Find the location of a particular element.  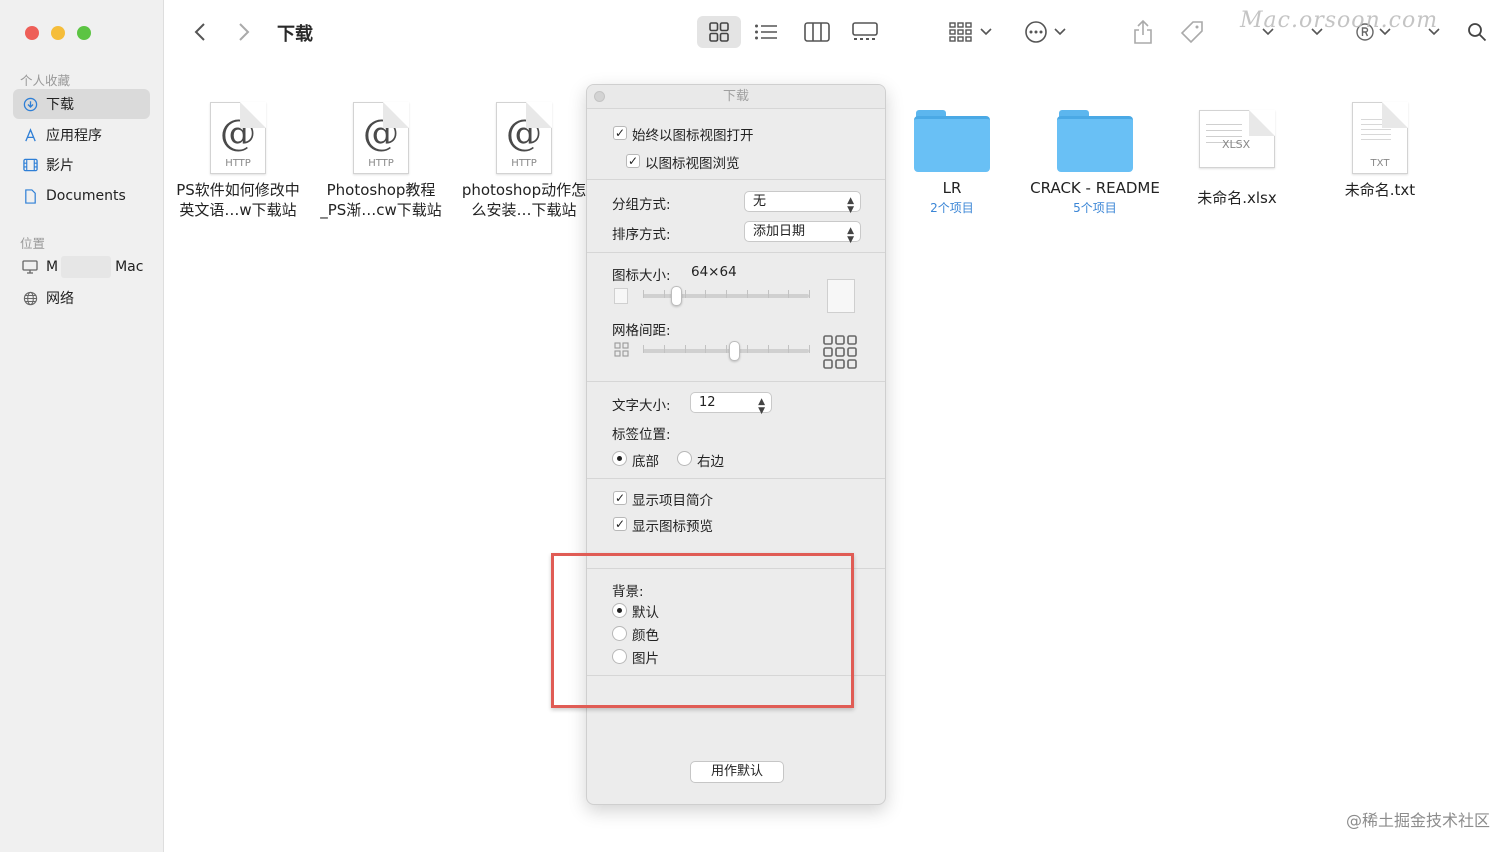

at-sign-icon: @ is located at coordinates (524, 133).